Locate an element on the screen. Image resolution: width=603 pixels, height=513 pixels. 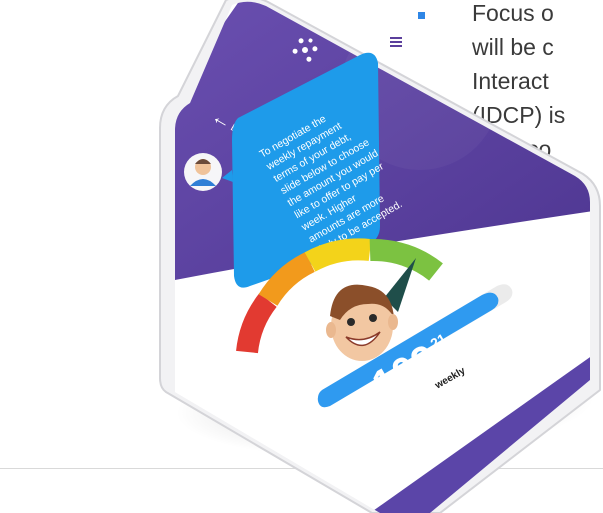
help-label: Help is located at coordinates (361, 22).